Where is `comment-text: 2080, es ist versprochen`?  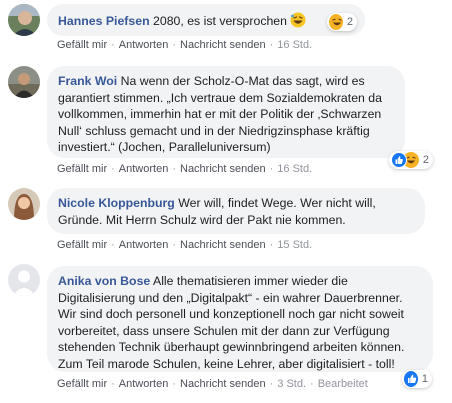 comment-text: 2080, es ist versprochen is located at coordinates (218, 21).